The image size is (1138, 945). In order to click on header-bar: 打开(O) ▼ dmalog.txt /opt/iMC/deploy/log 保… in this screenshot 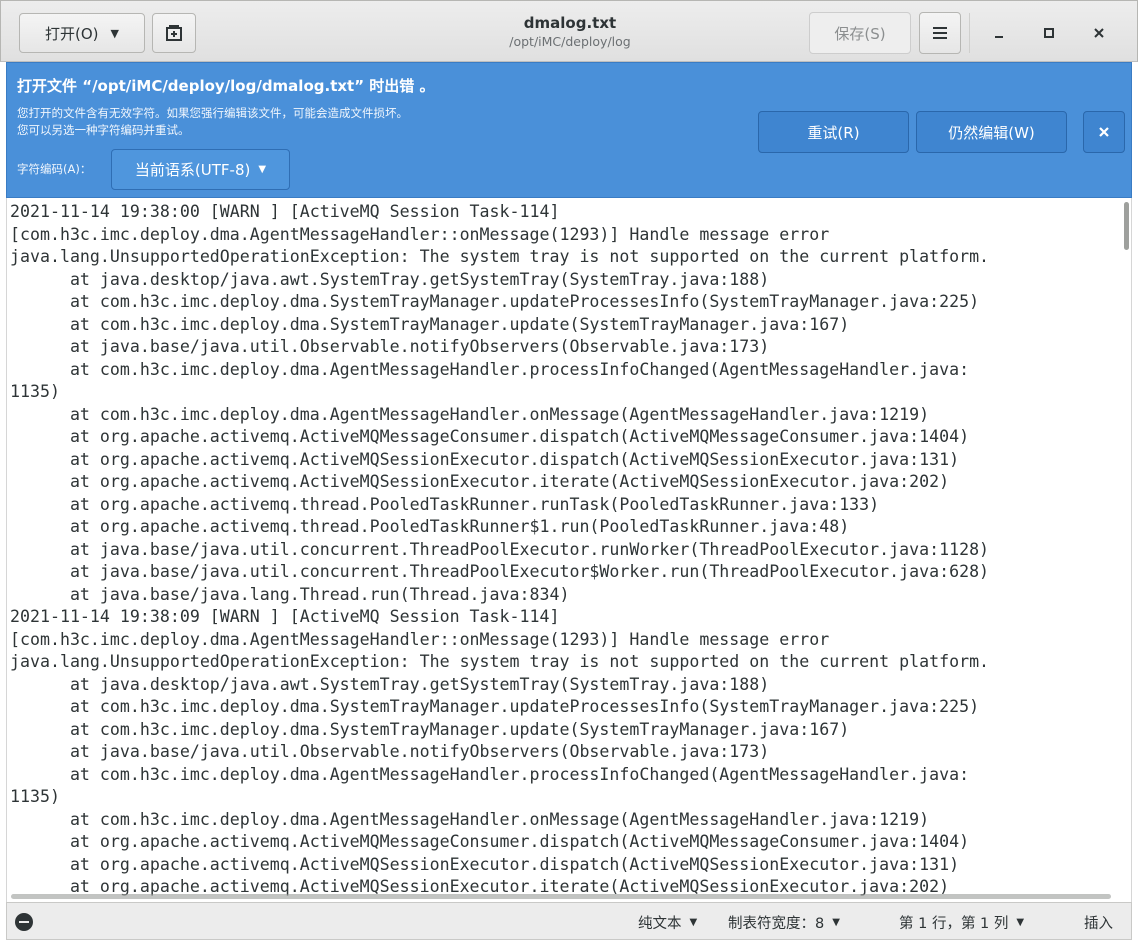, I will do `click(569, 31)`.